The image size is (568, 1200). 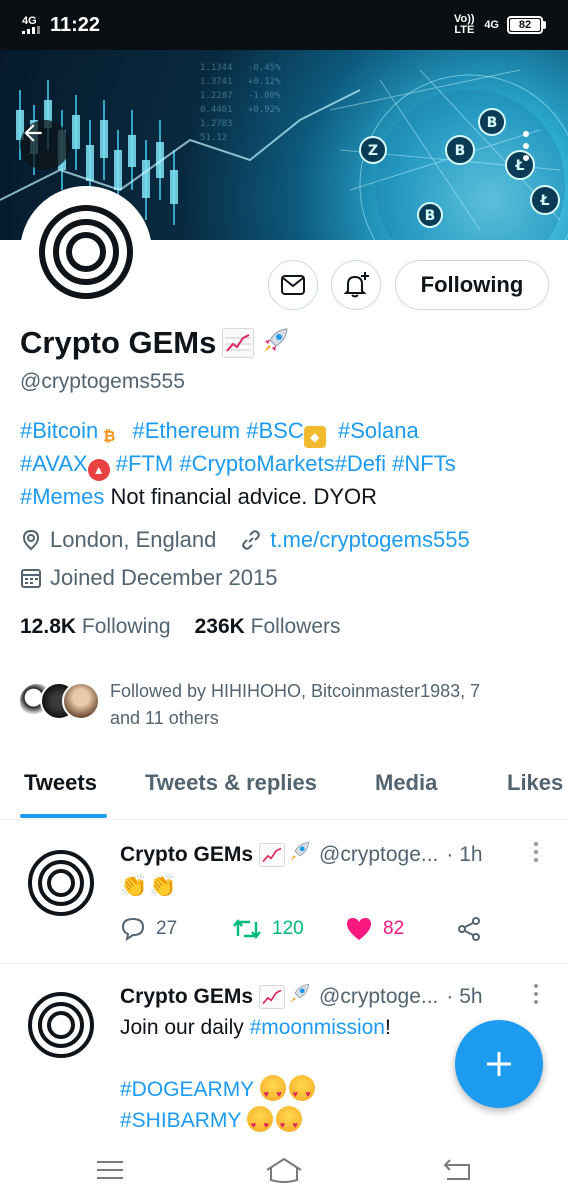 What do you see at coordinates (406, 783) in the screenshot?
I see `tab-media: Media` at bounding box center [406, 783].